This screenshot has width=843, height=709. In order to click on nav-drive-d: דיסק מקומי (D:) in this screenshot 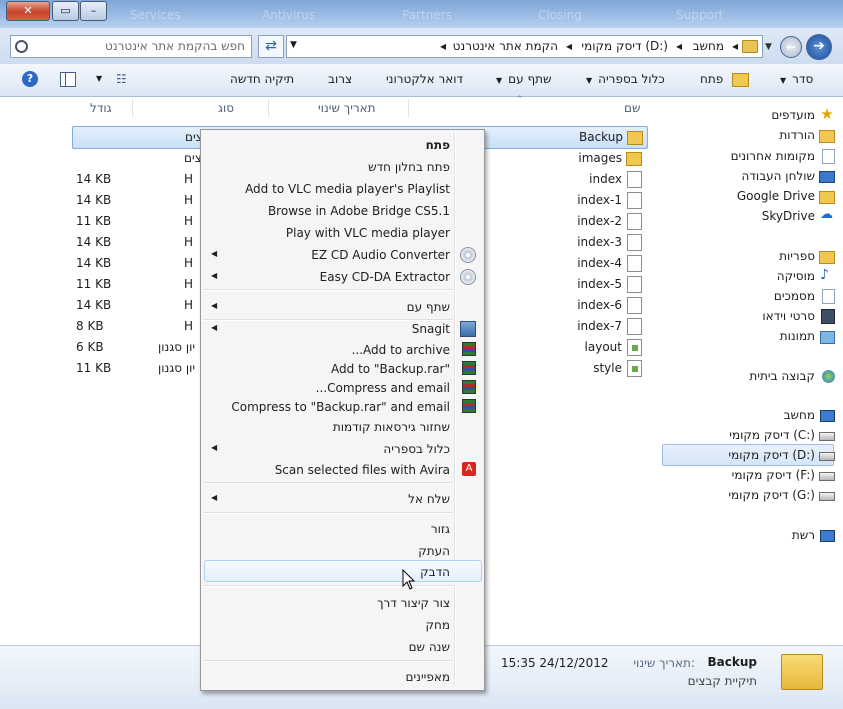, I will do `click(771, 455)`.